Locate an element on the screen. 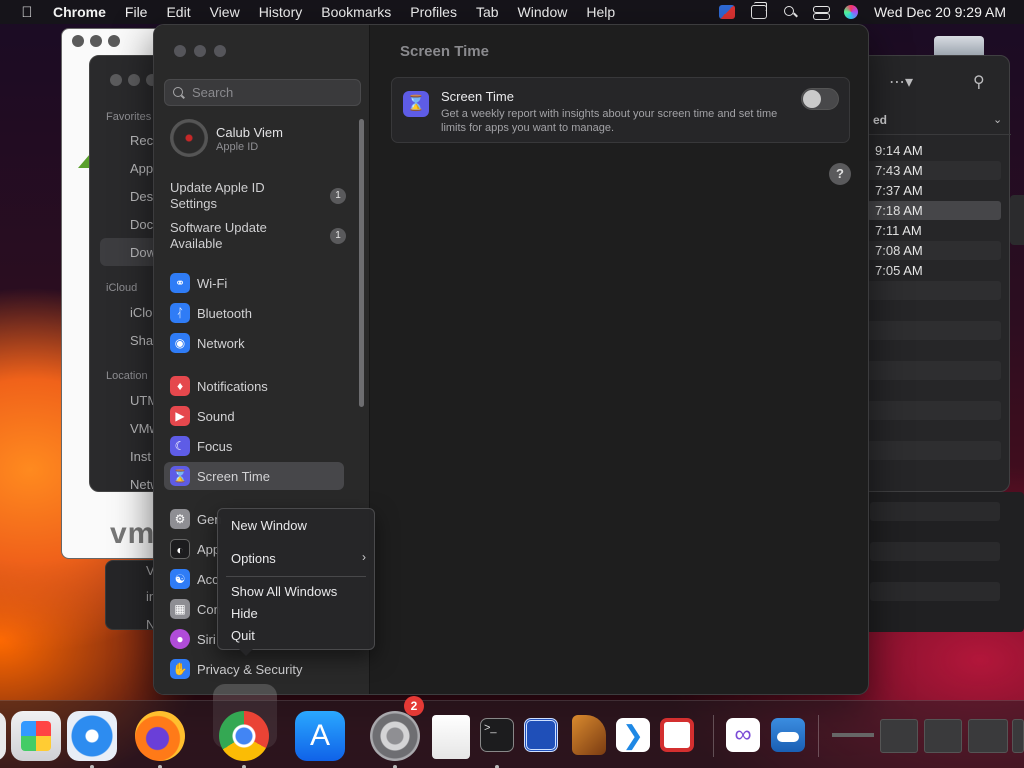  menu-item-new-window: New Window is located at coordinates (269, 525).